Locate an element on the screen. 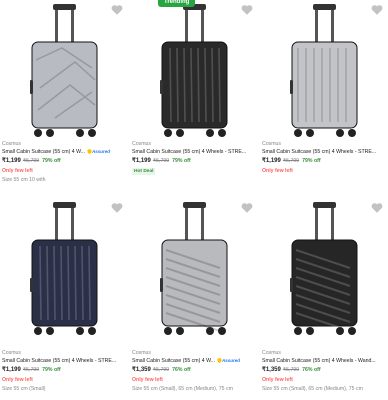  hot-deal-badge: Hot Deal is located at coordinates (144, 171).